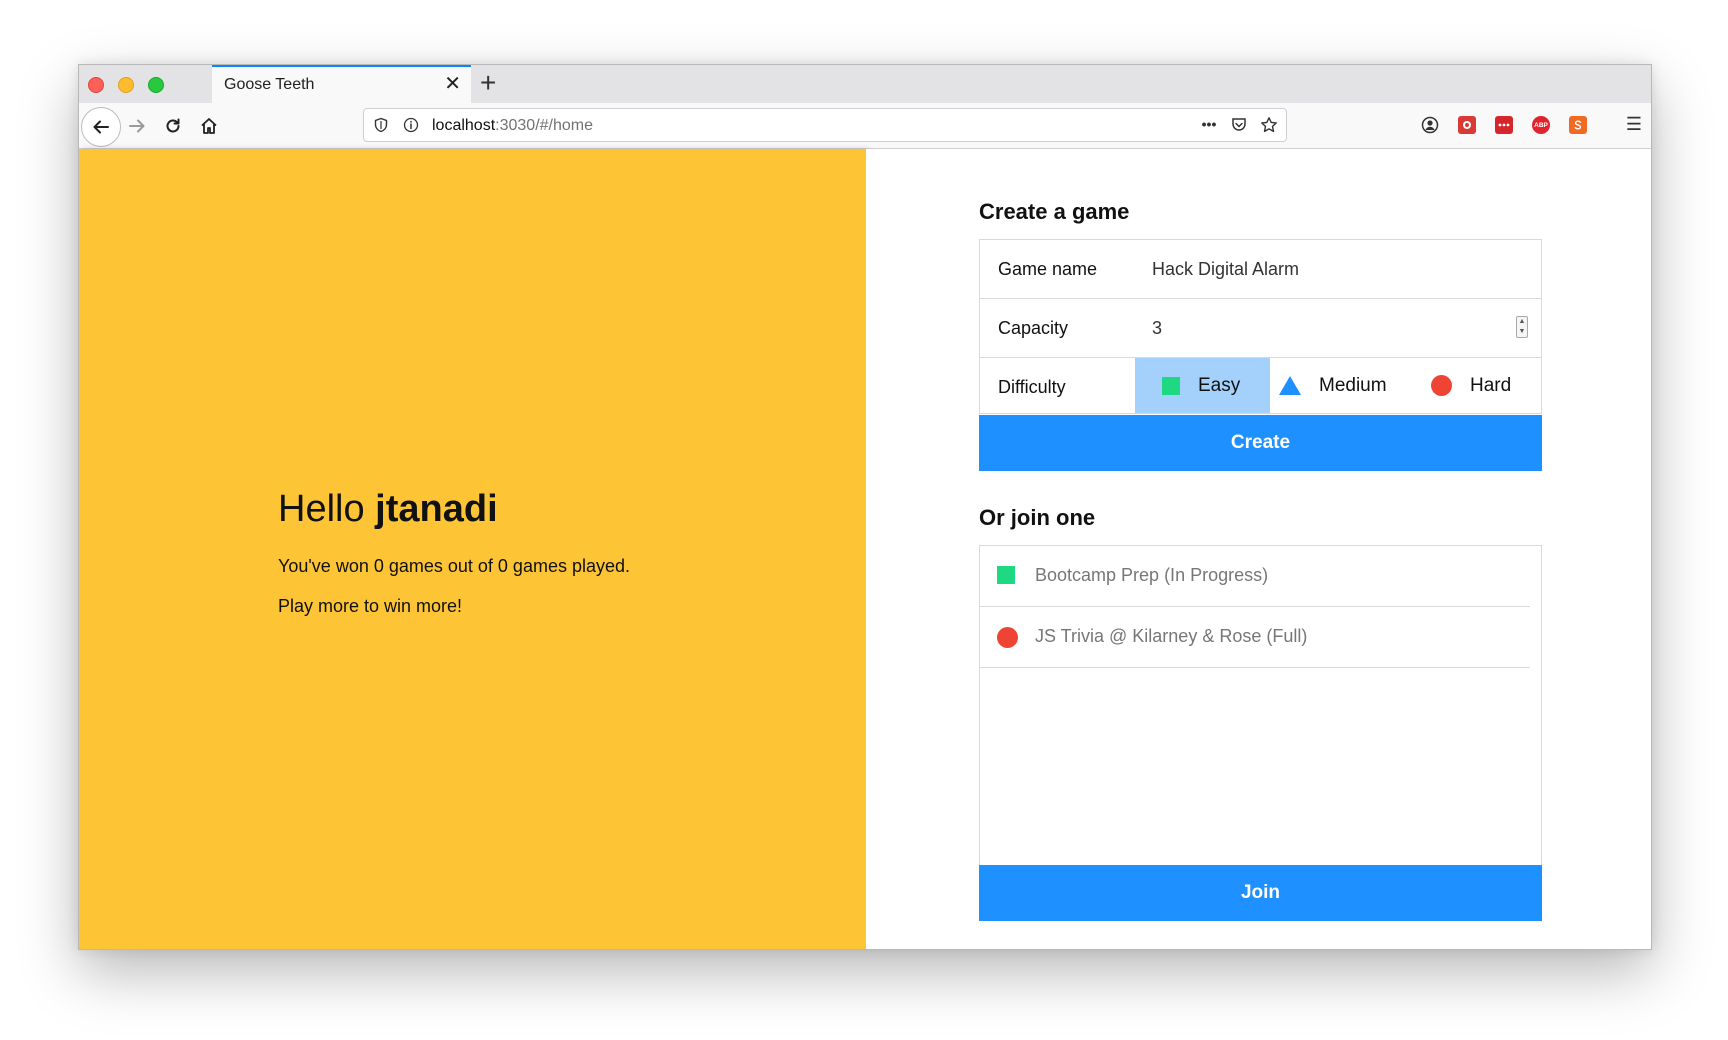 The image size is (1728, 1040). Describe the element at coordinates (269, 84) in the screenshot. I see `tab-title: Goose Teeth` at that location.